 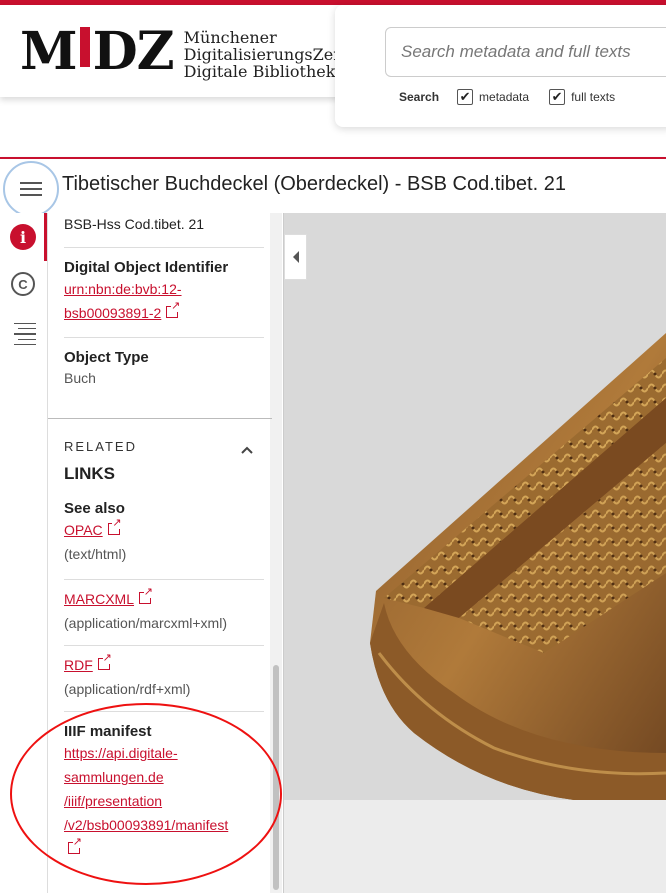 What do you see at coordinates (23, 284) in the screenshot?
I see `copyright-icon: C` at bounding box center [23, 284].